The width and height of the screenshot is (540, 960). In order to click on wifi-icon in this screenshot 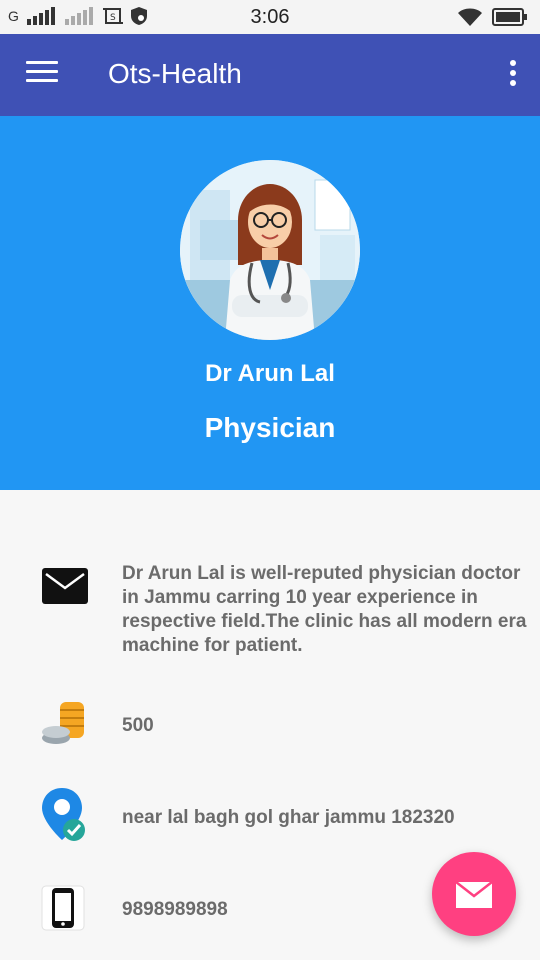, I will do `click(470, 17)`.